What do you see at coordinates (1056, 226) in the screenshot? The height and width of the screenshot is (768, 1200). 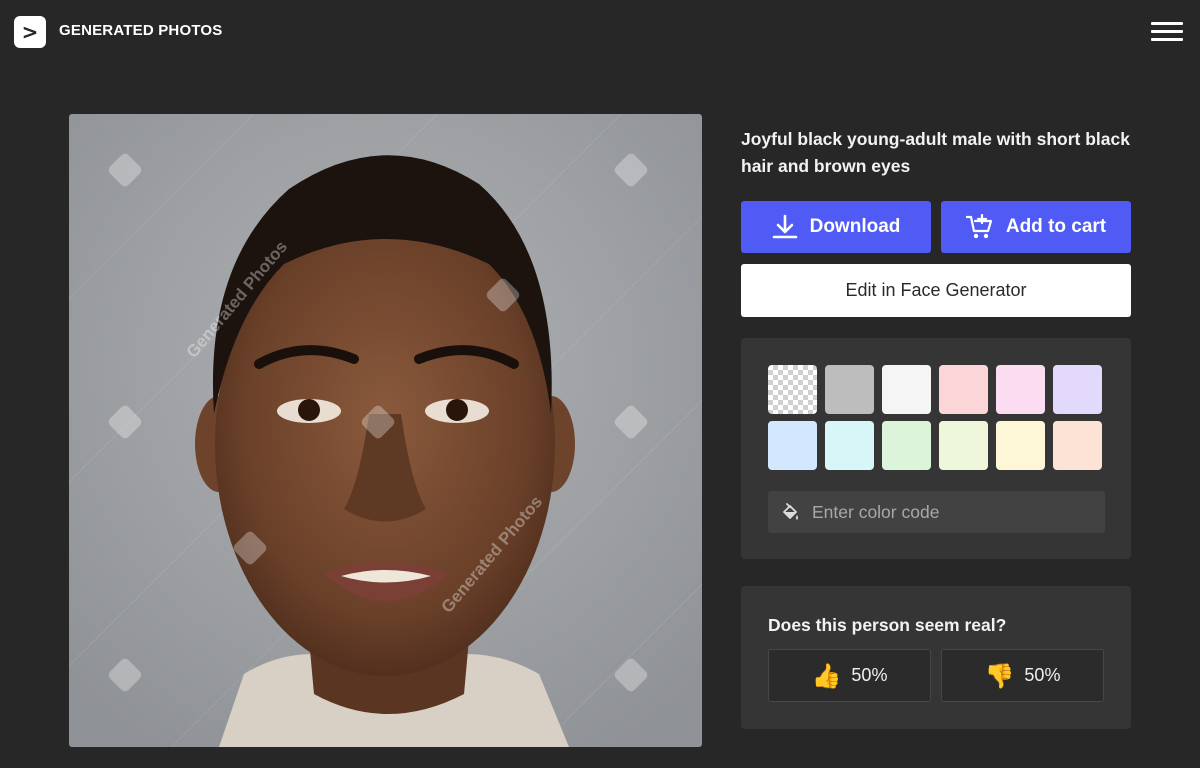 I see `add-to-cart-label: Add to cart` at bounding box center [1056, 226].